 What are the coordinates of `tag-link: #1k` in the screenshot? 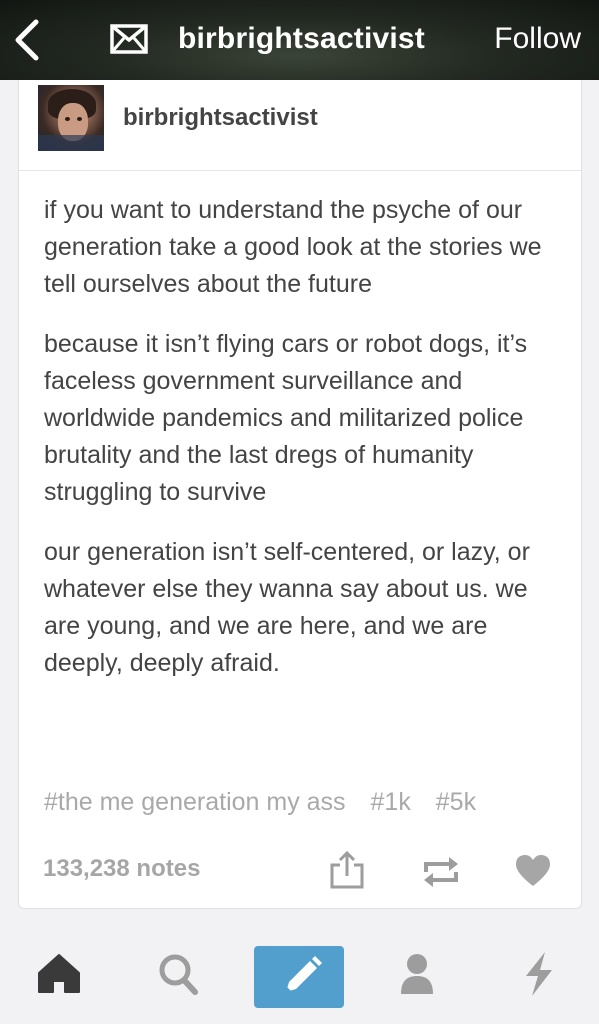 It's located at (391, 802).